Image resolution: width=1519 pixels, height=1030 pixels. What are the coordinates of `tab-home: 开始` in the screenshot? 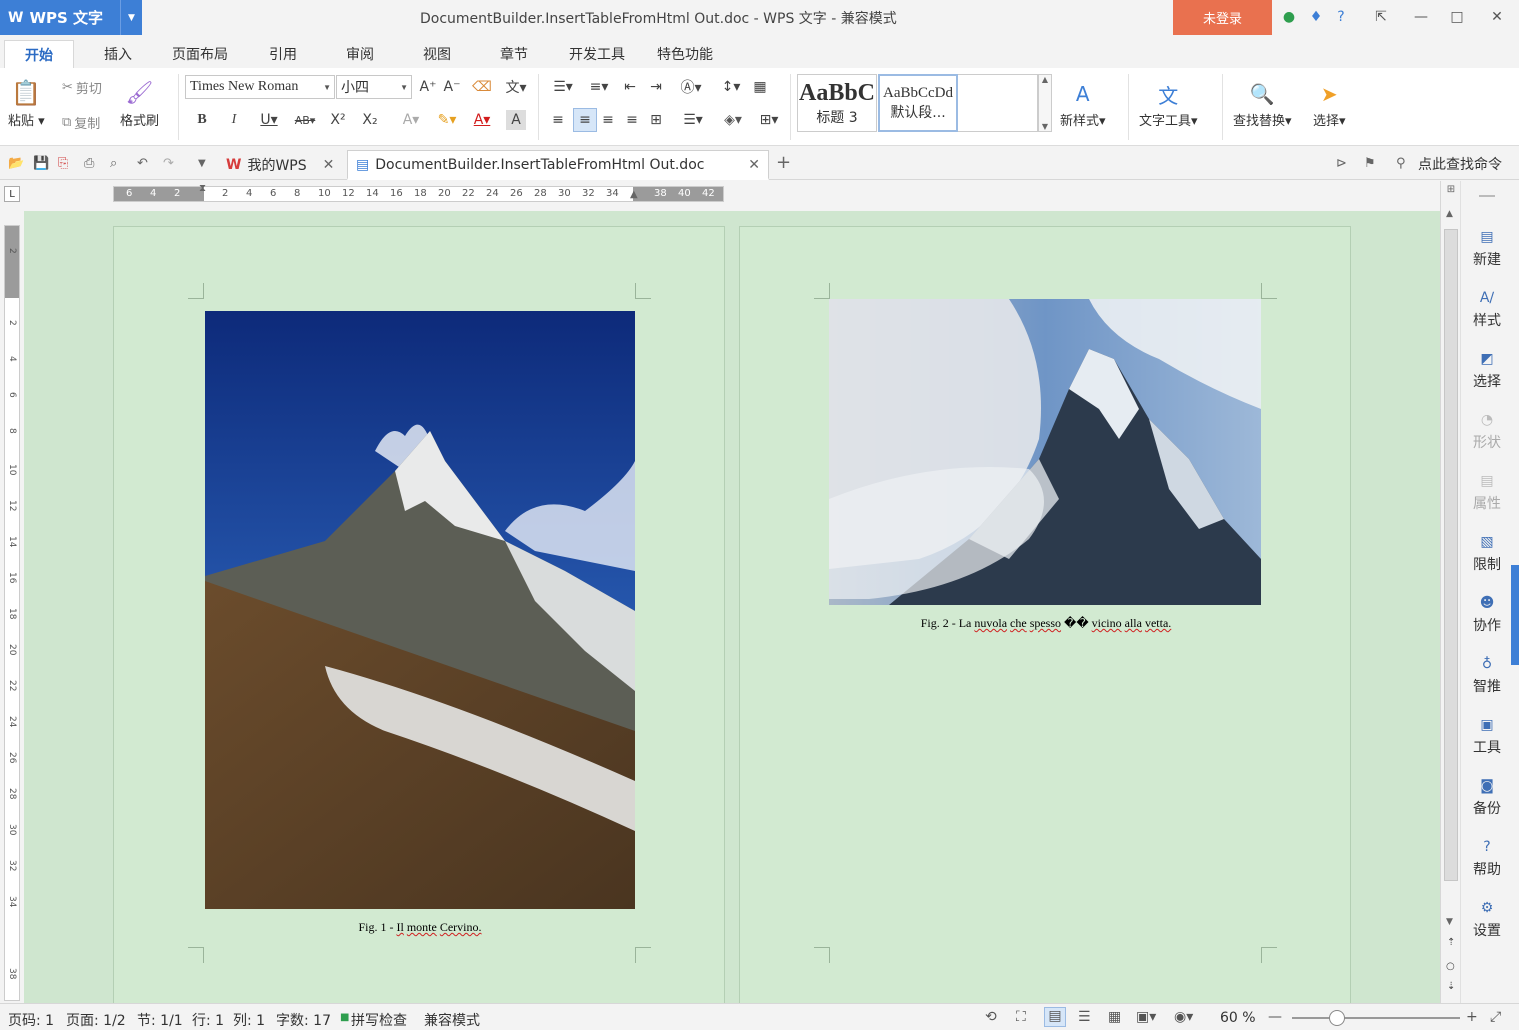 It's located at (39, 54).